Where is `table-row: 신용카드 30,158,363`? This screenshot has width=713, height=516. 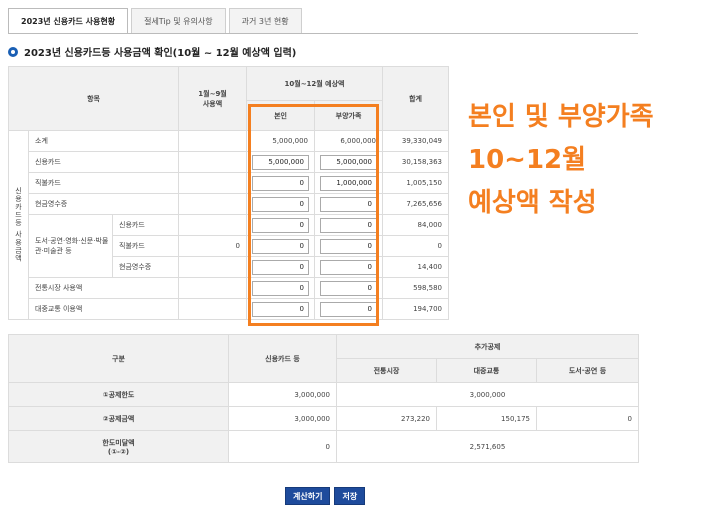 table-row: 신용카드 30,158,363 is located at coordinates (229, 162).